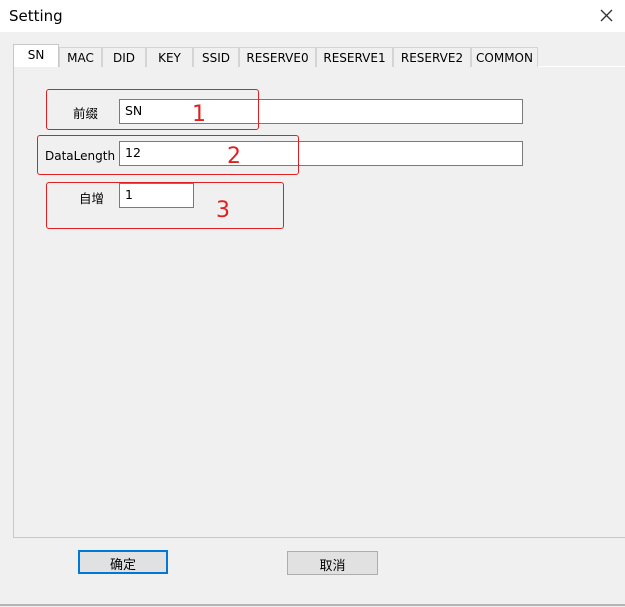 The width and height of the screenshot is (625, 607). Describe the element at coordinates (277, 57) in the screenshot. I see `tab-reserve0: RESERVE0` at that location.